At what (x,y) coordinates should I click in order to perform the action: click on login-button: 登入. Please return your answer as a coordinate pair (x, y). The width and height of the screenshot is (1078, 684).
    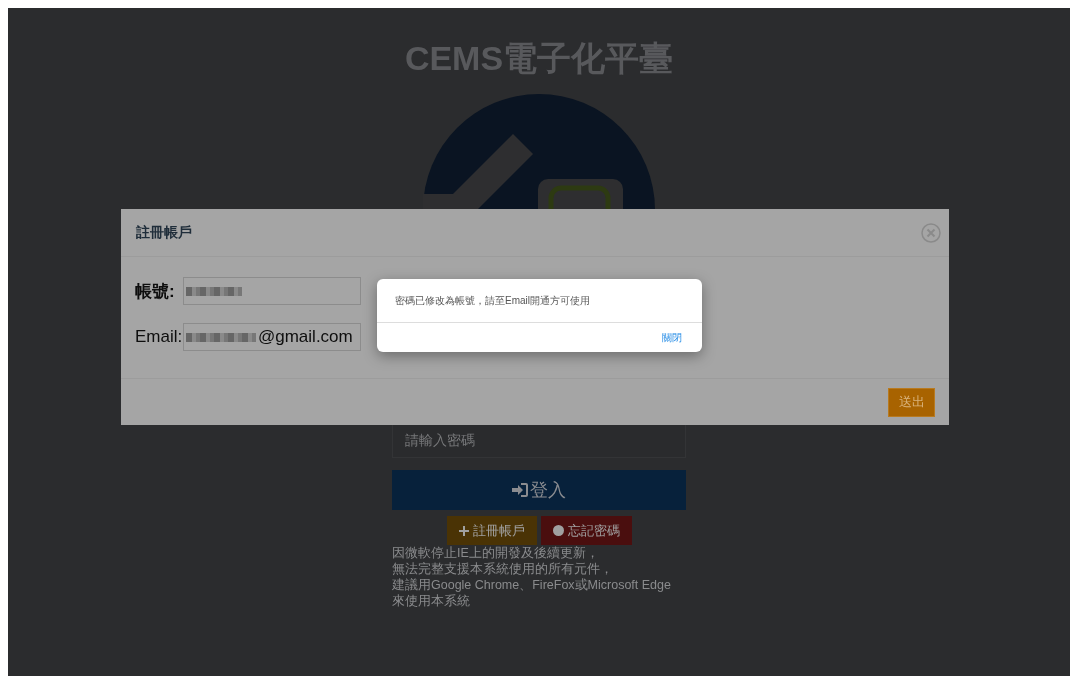
    Looking at the image, I should click on (539, 490).